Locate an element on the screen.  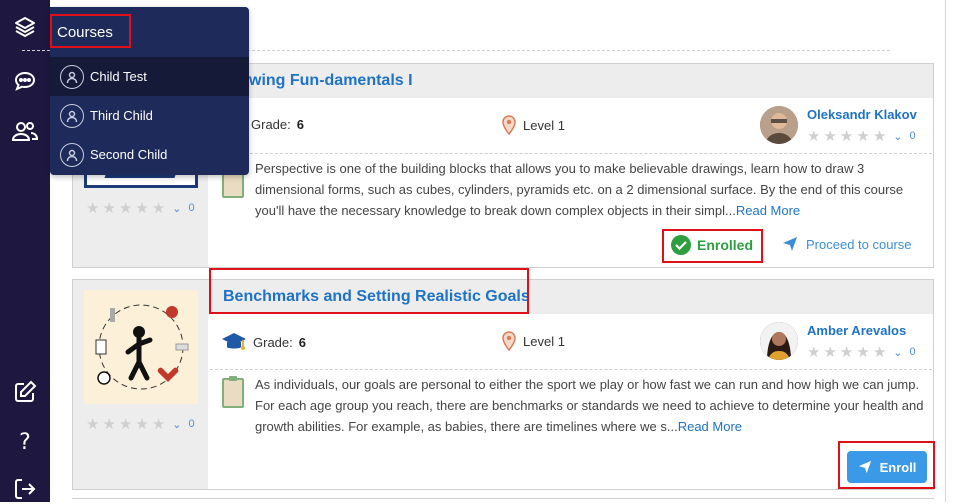
layers-icon is located at coordinates (25, 27).